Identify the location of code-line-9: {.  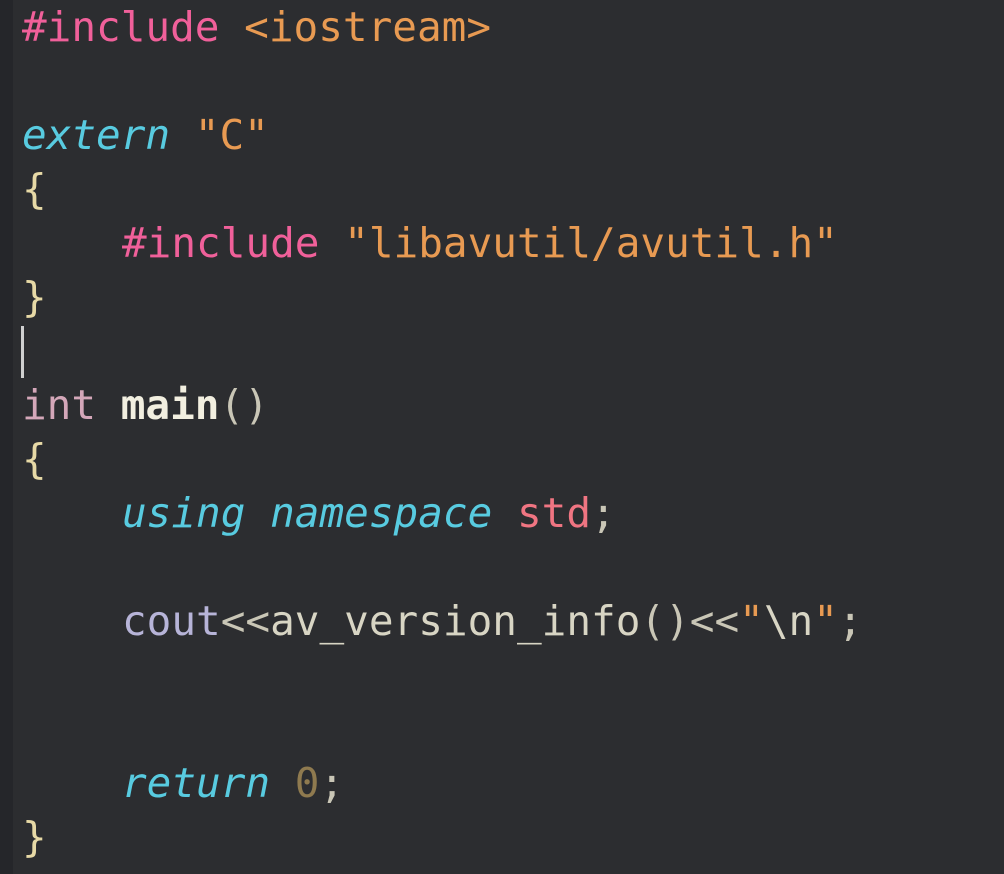
(513, 459).